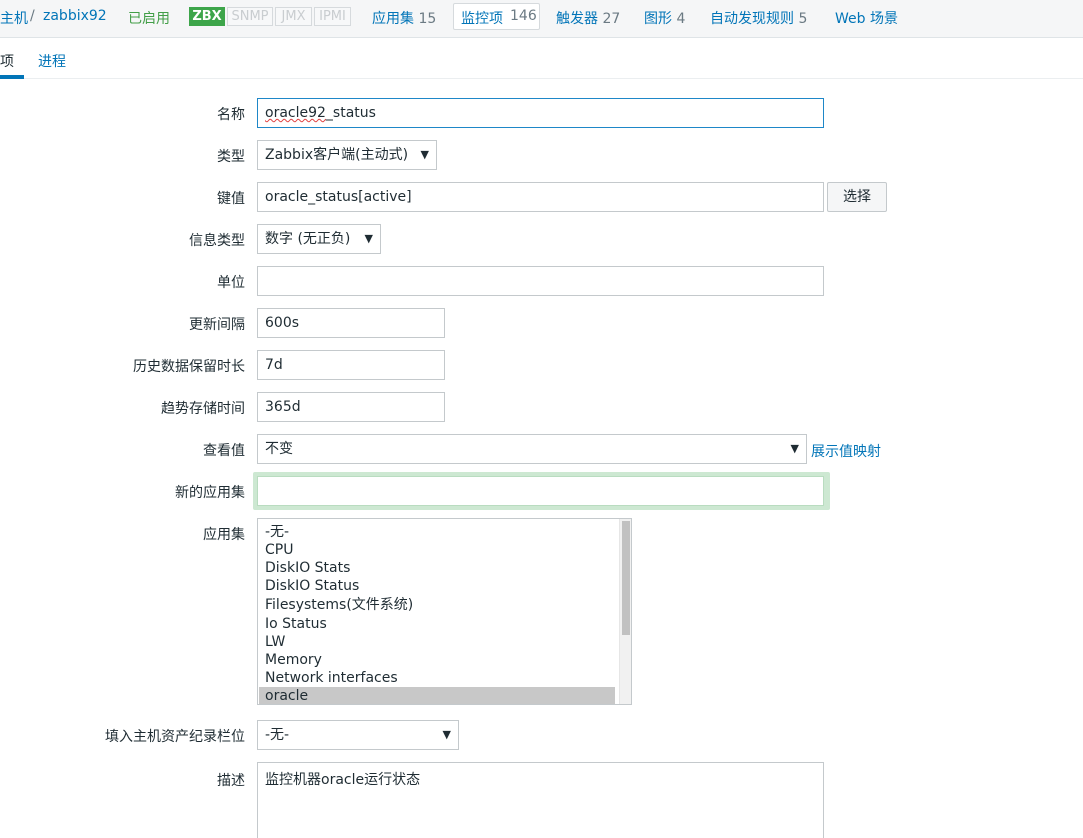  What do you see at coordinates (866, 18) in the screenshot?
I see `web-scenarios-tab: Web 场景` at bounding box center [866, 18].